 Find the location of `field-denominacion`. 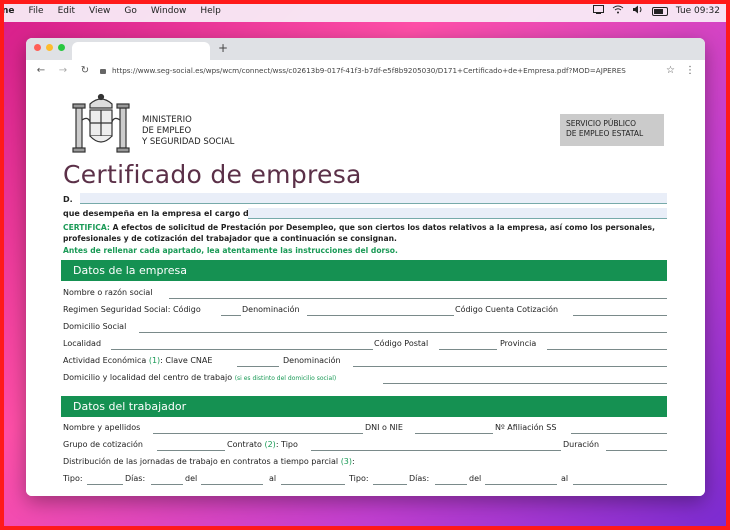

field-denominacion is located at coordinates (380, 315).